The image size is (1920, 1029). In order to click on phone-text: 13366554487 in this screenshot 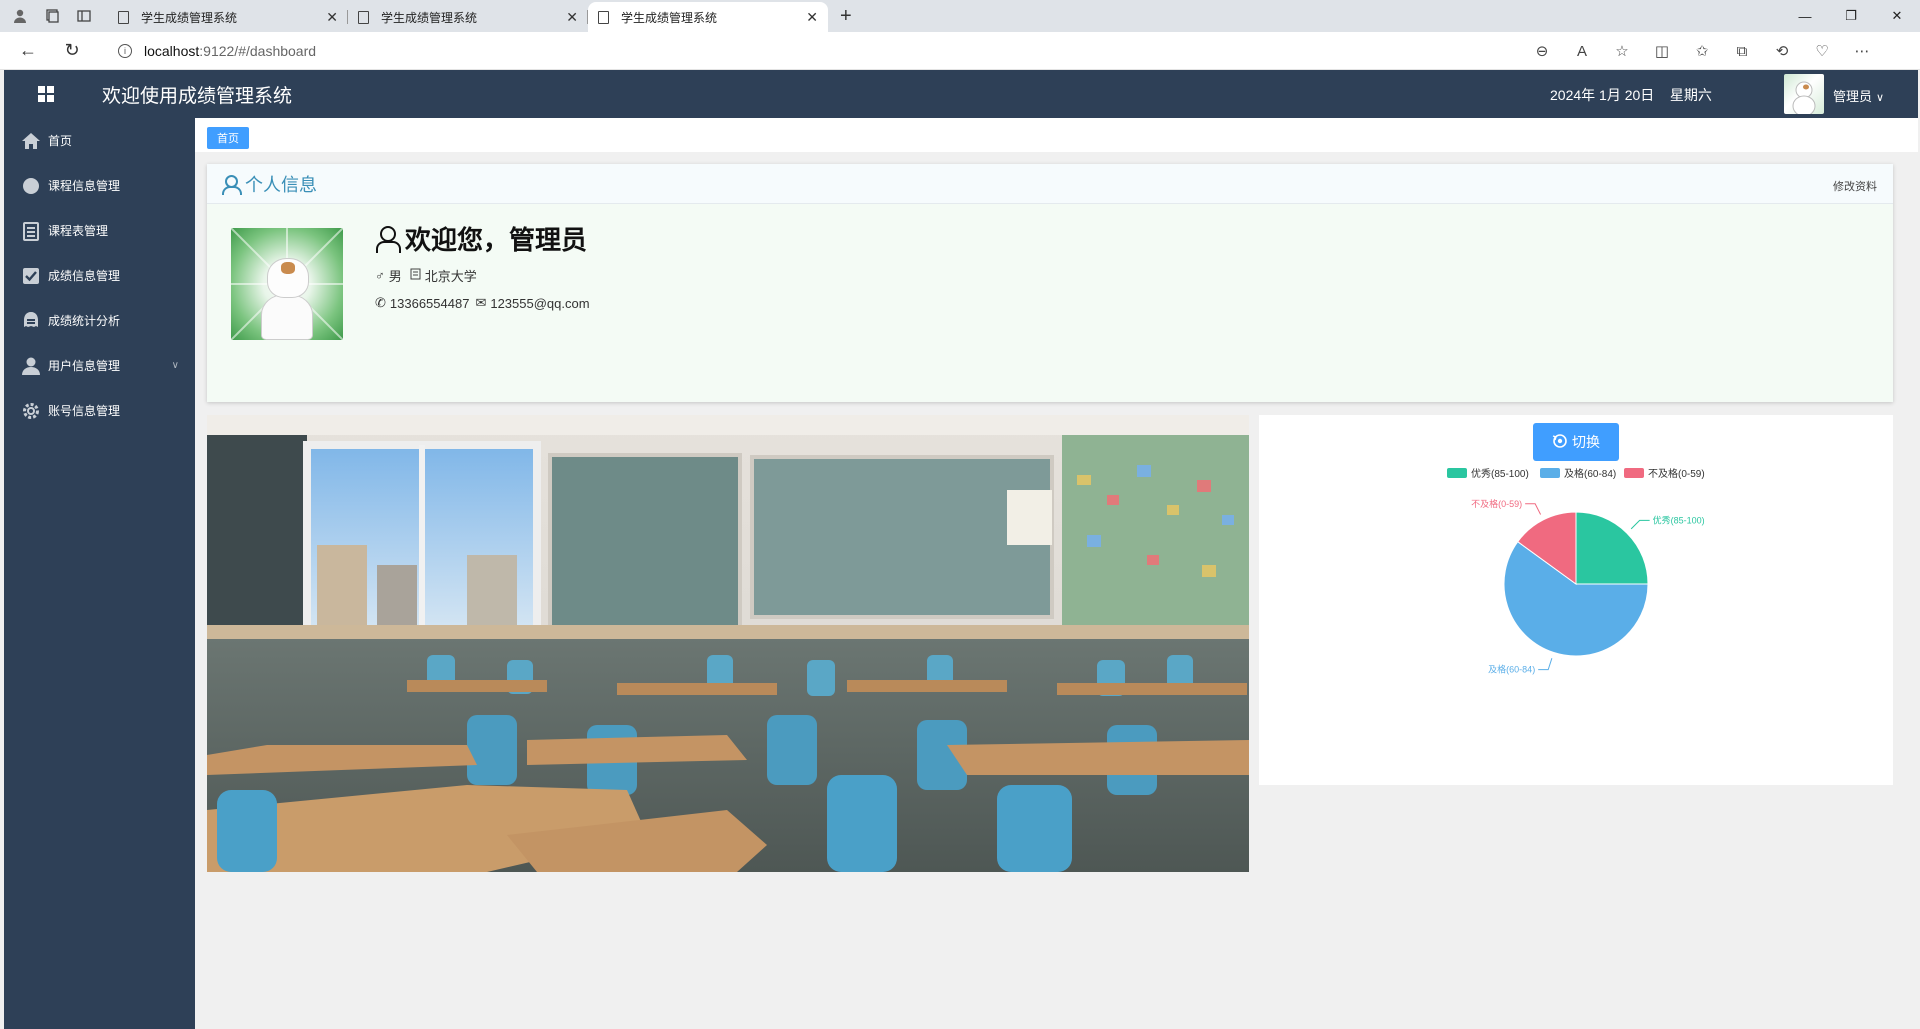, I will do `click(429, 303)`.